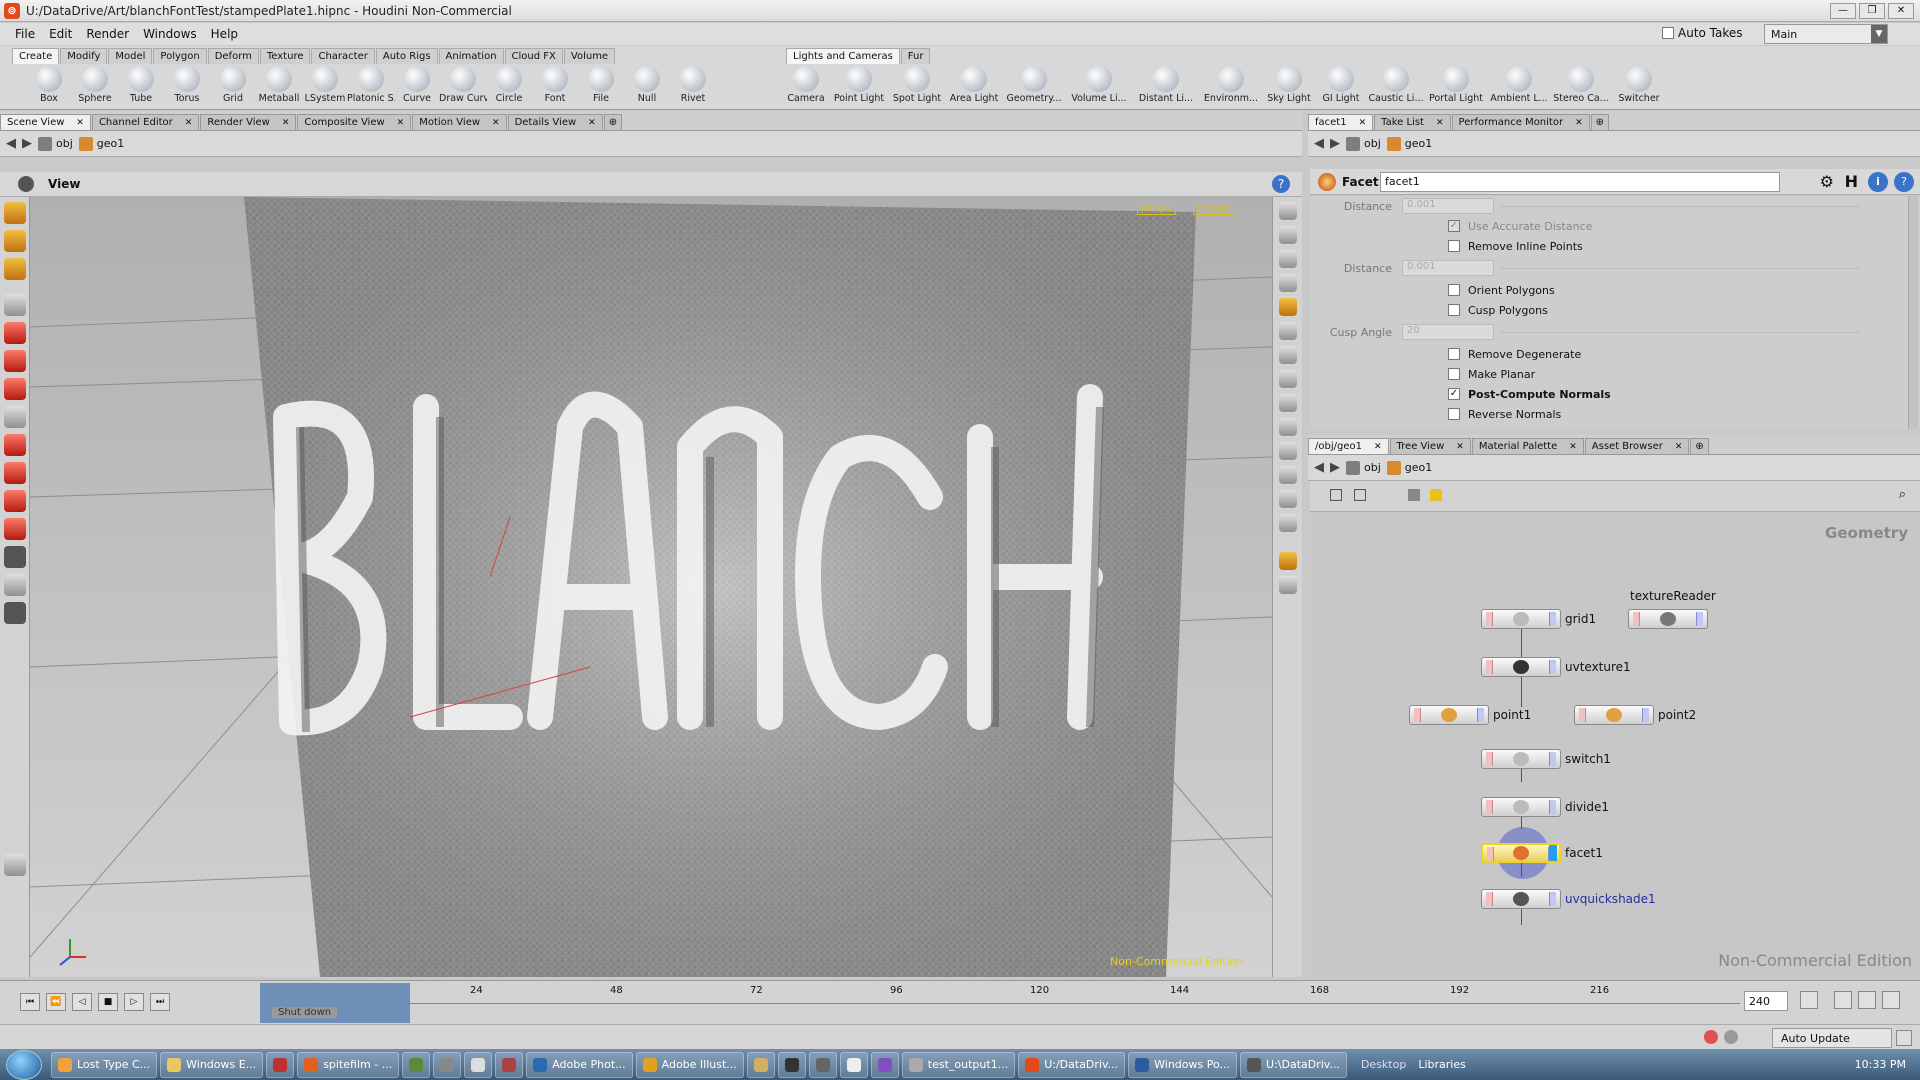 The height and width of the screenshot is (1080, 1920). I want to click on shutdown-button: Shut down, so click(305, 1012).